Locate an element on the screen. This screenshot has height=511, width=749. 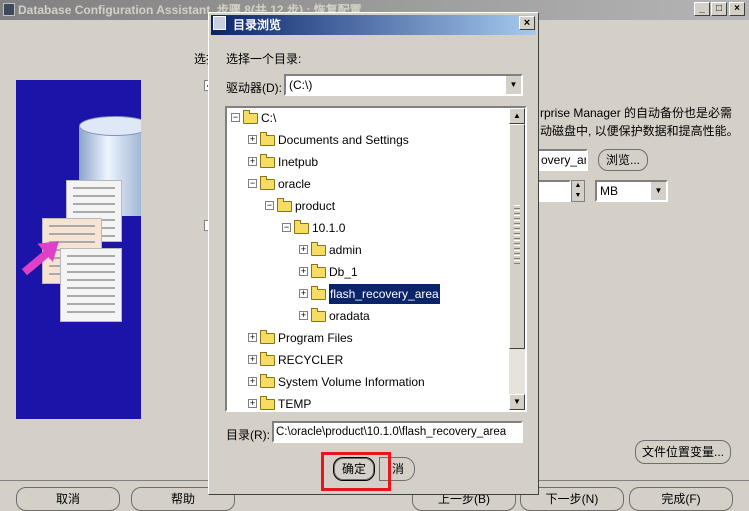
tree-item-label: oradata is located at coordinates (349, 316).